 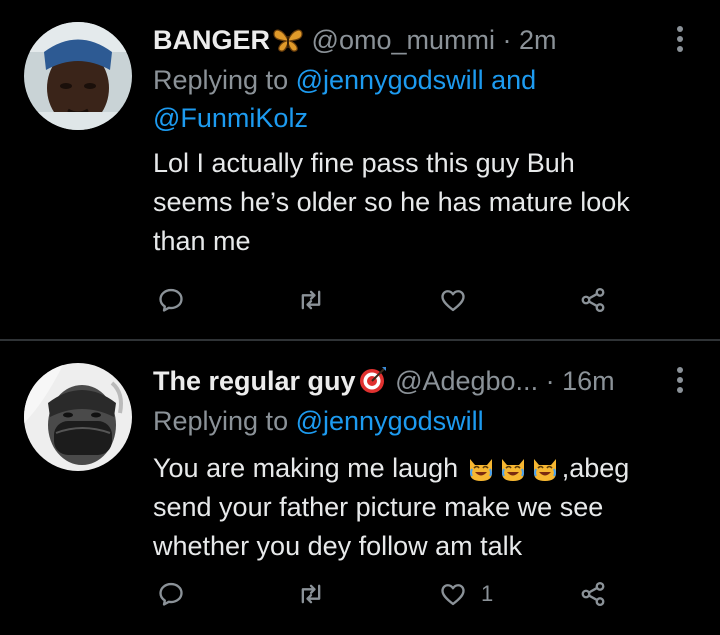 What do you see at coordinates (680, 381) in the screenshot?
I see `more-options-icon` at bounding box center [680, 381].